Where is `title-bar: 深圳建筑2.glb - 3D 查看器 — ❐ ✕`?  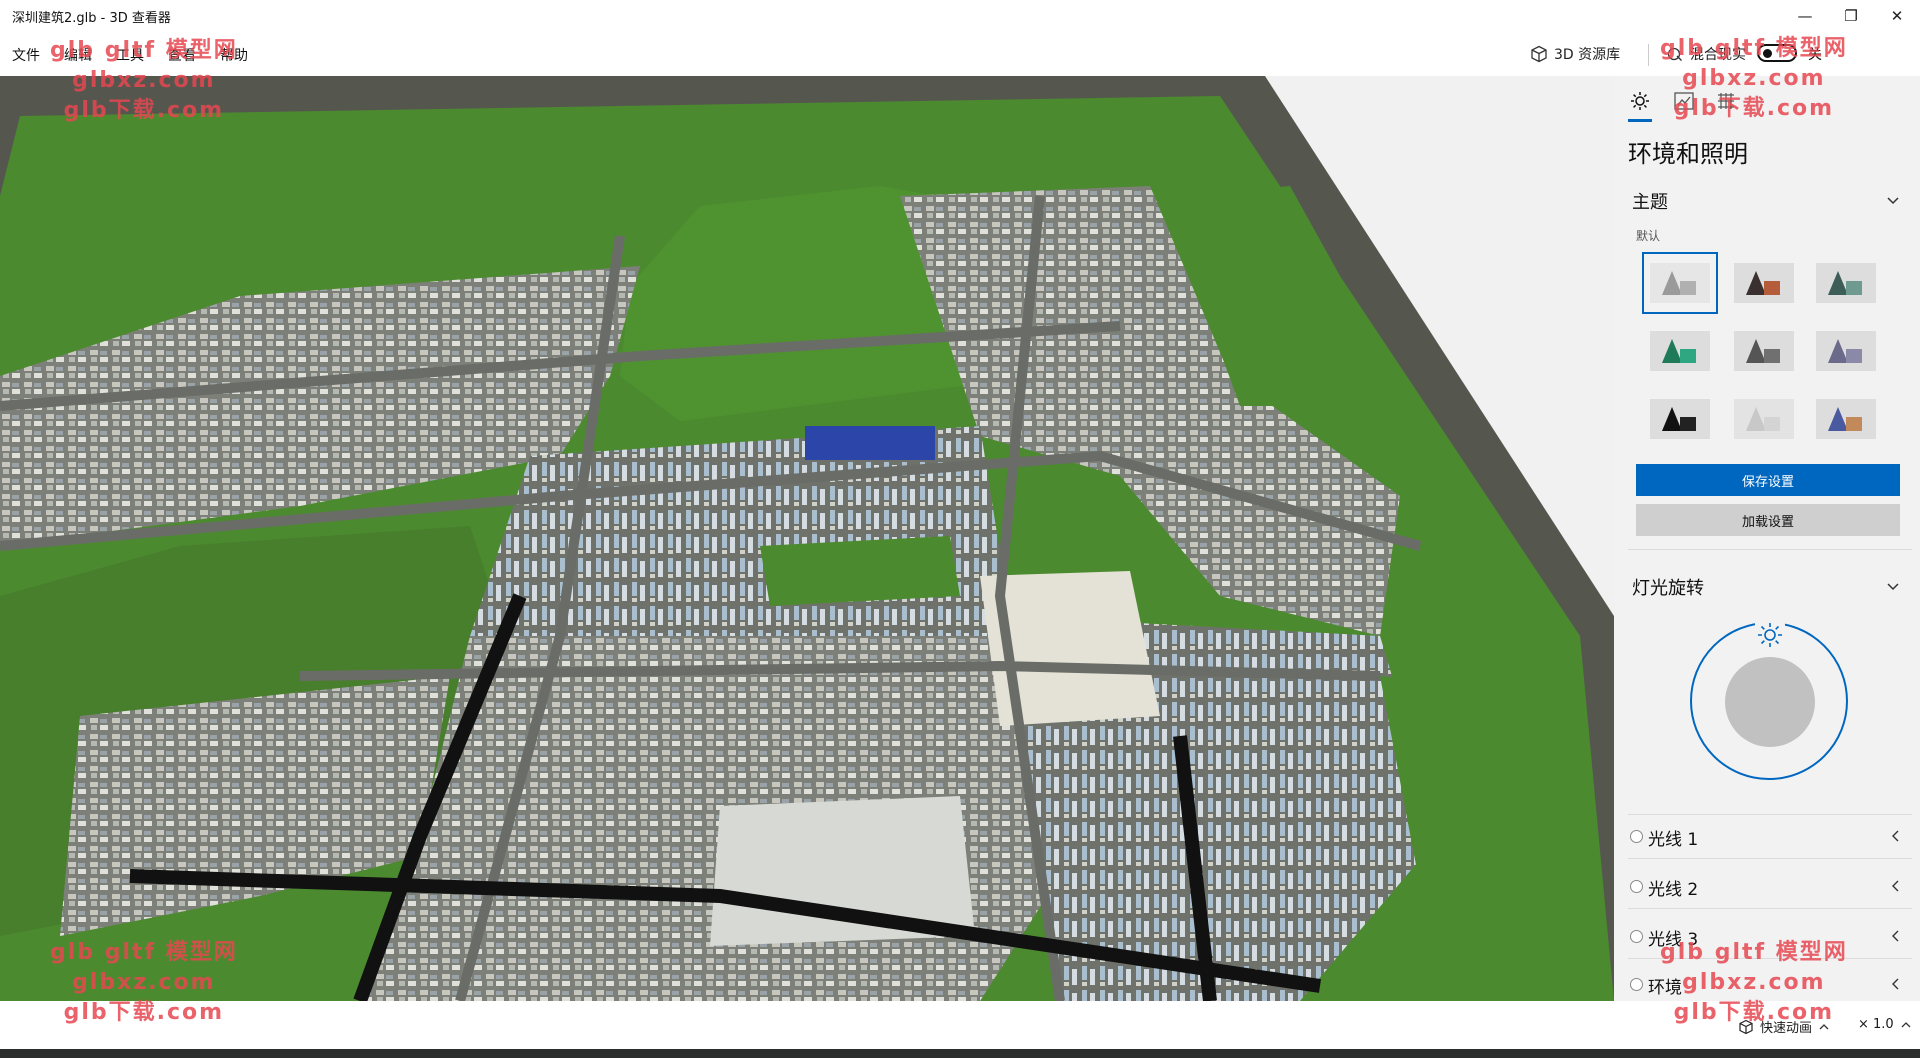
title-bar: 深圳建筑2.glb - 3D 查看器 — ❐ ✕ is located at coordinates (960, 16).